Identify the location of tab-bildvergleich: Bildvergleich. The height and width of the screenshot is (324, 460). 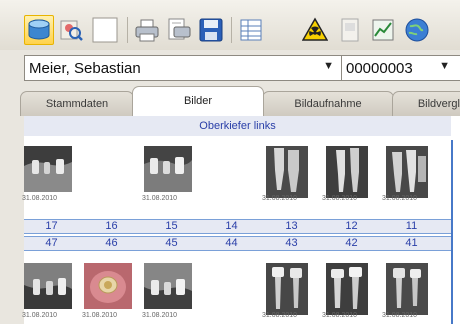
(426, 103).